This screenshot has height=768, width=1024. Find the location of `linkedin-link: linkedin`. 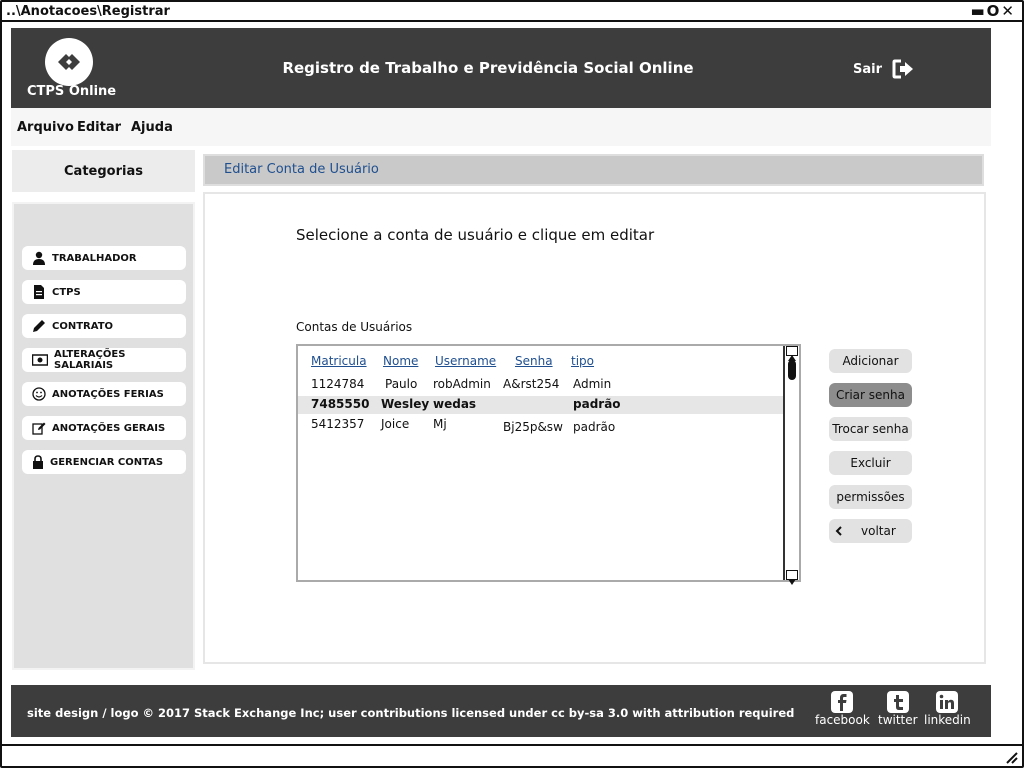

linkedin-link: linkedin is located at coordinates (947, 709).